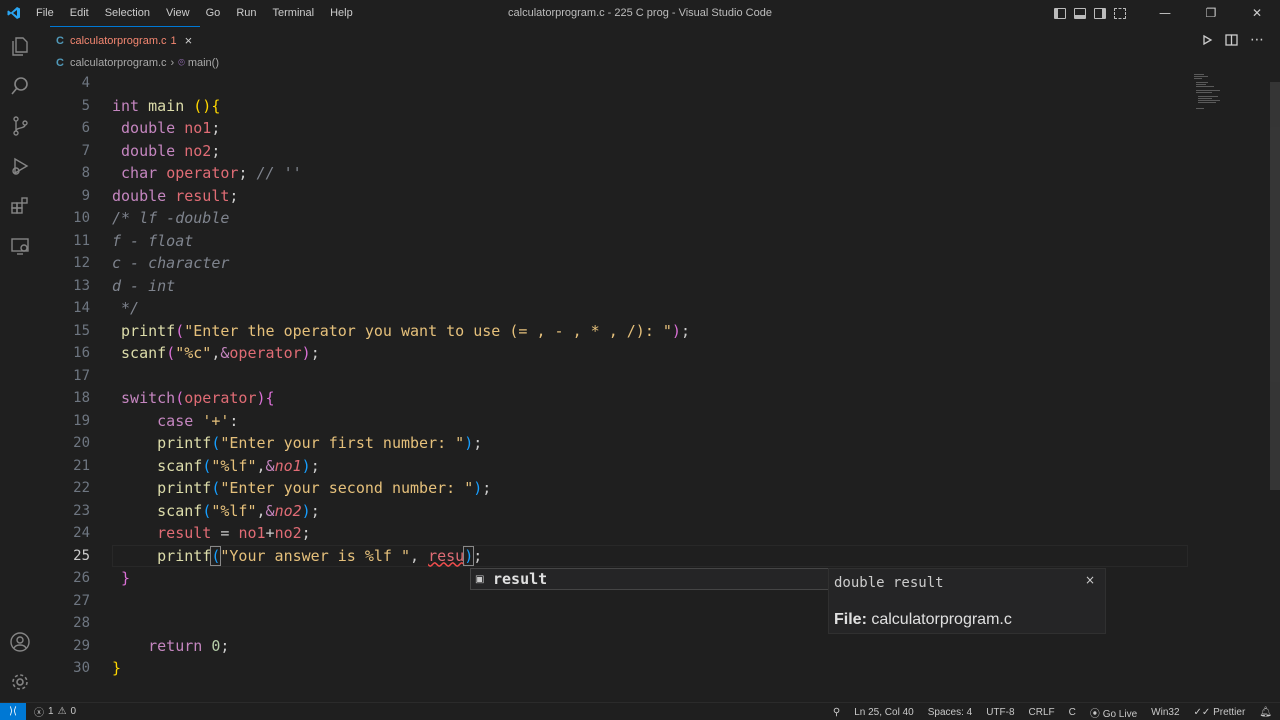  Describe the element at coordinates (220, 353) in the screenshot. I see `code-text: scanf("%c",&operator);` at that location.